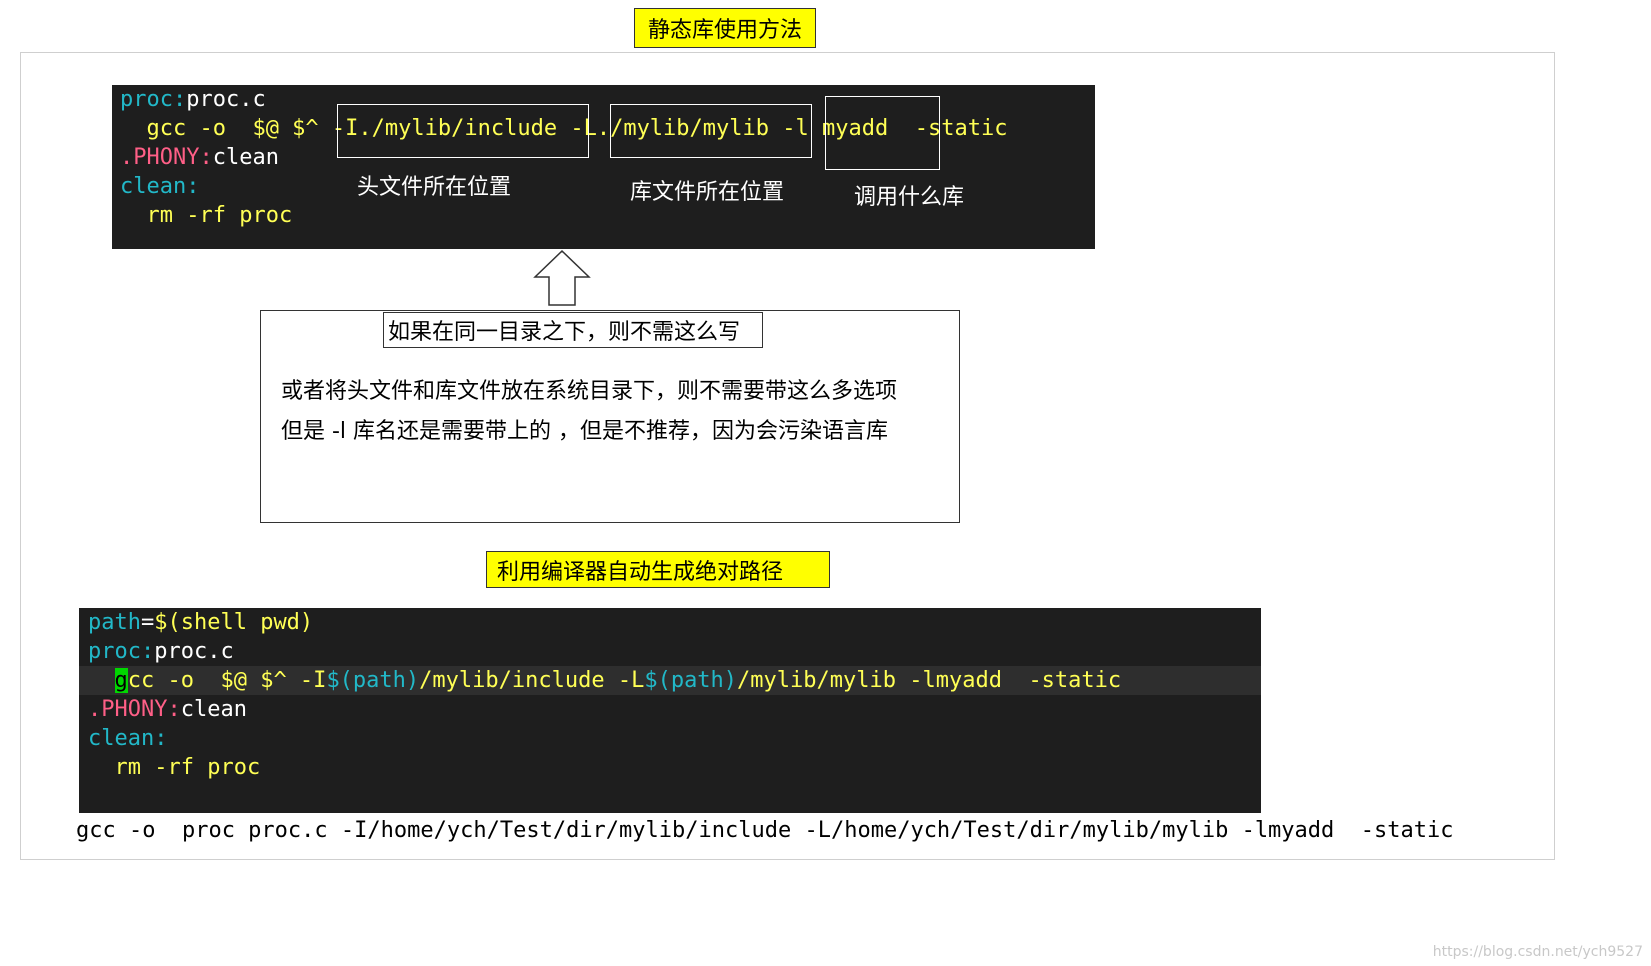  I want to click on explanation-line-1: 或者将头文件和库文件放在系统目录下，则不需要带这么多选项, so click(589, 391).